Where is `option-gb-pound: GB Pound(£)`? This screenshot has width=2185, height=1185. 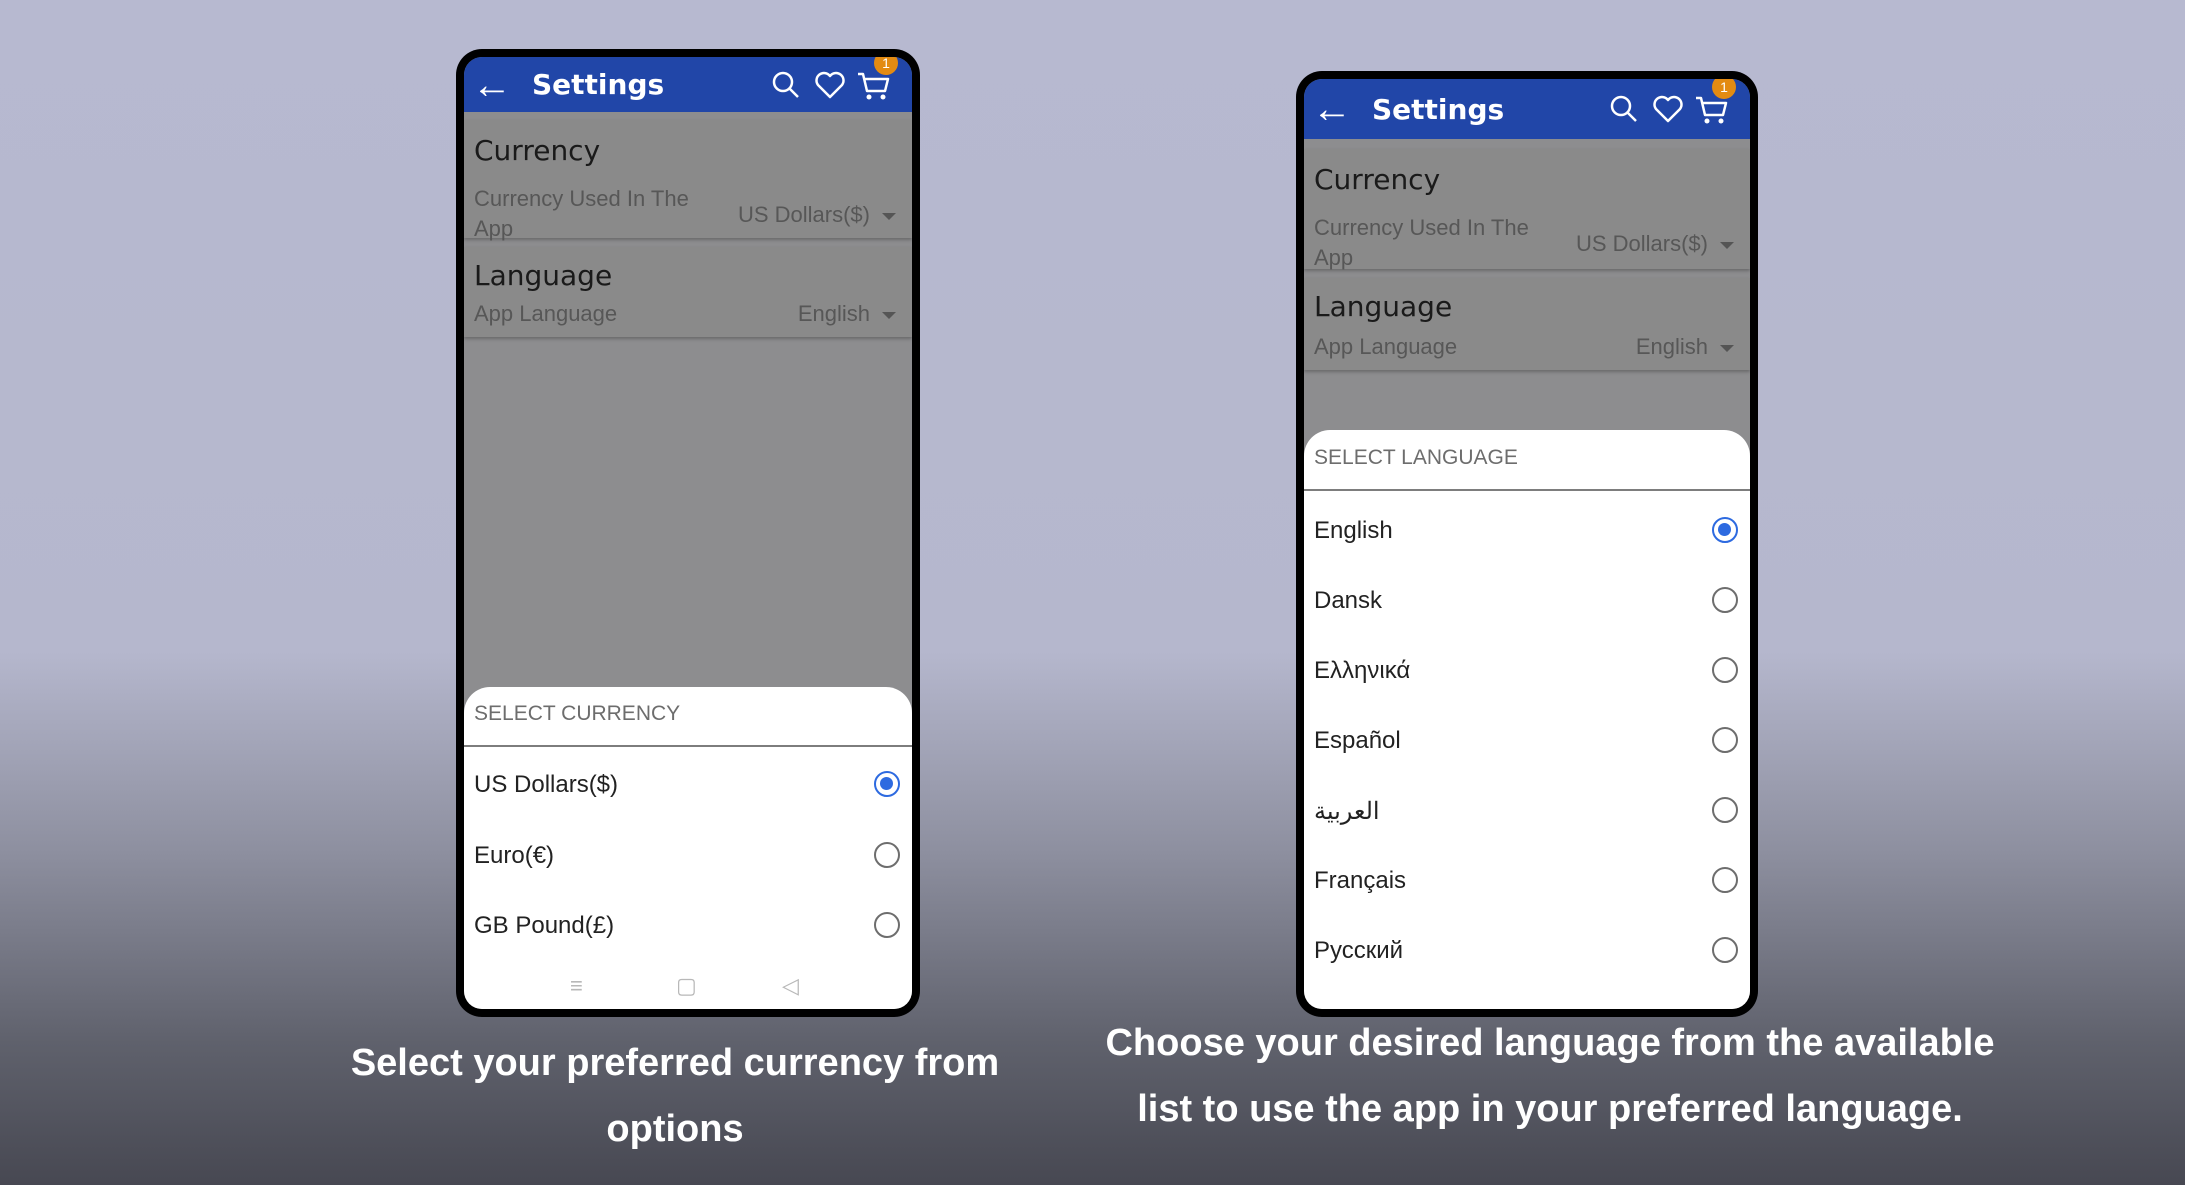
option-gb-pound: GB Pound(£) is located at coordinates (688, 929).